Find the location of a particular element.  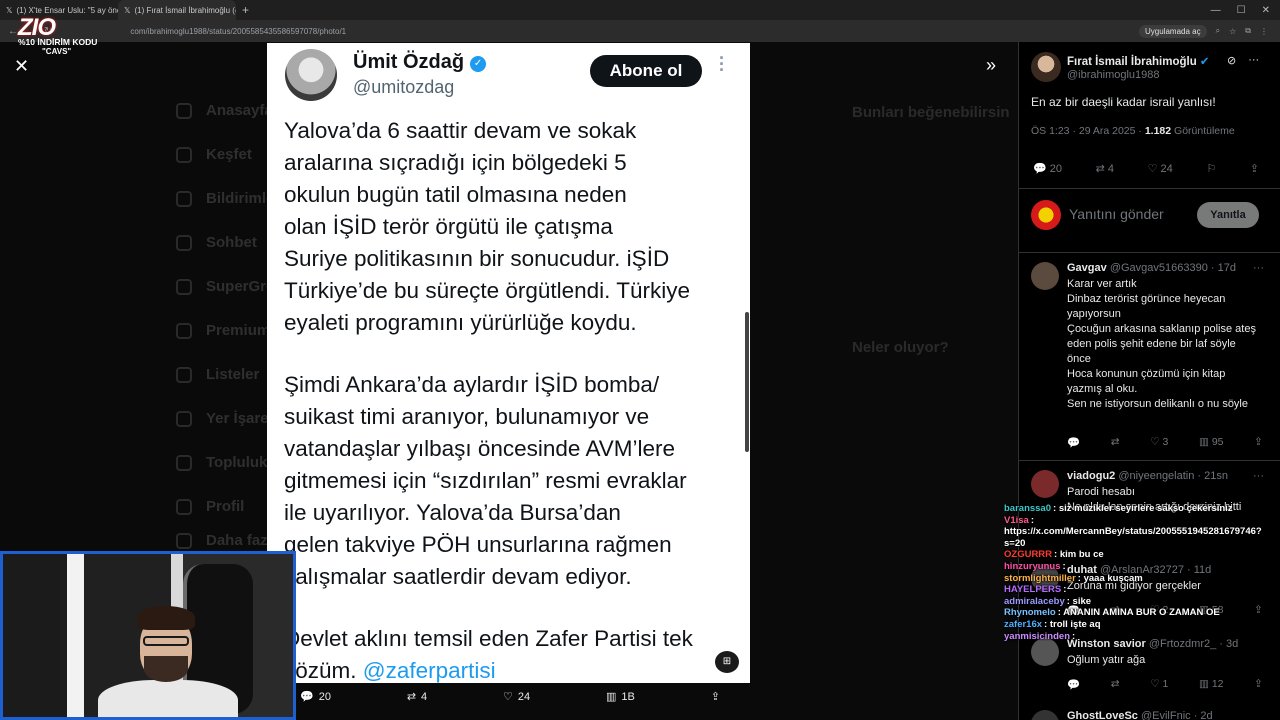

views-action: ▥ 1B is located at coordinates (620, 697).